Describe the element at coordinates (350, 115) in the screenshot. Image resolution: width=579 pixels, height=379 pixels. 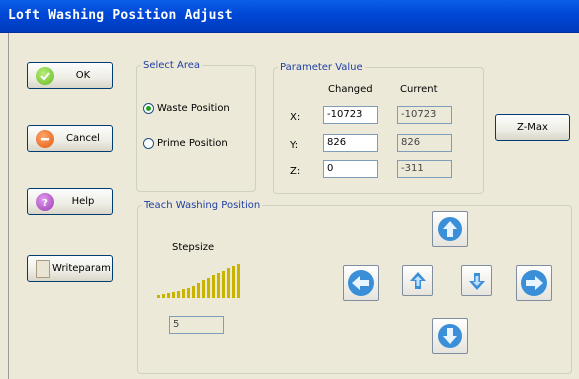
I see `x-changed-input: -10723` at that location.